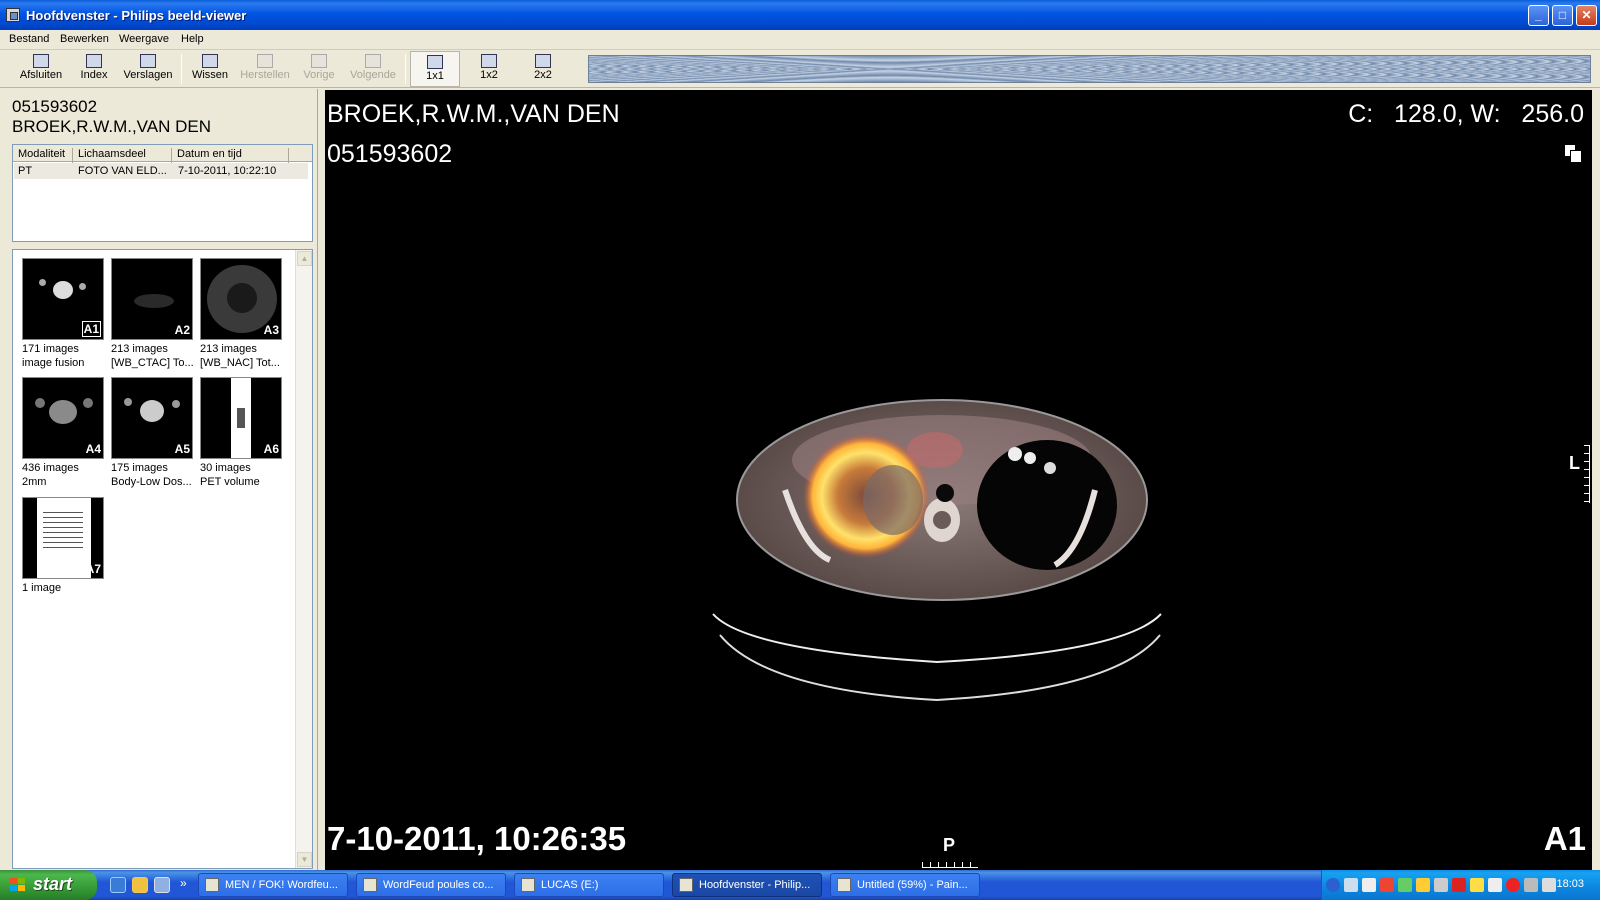 This screenshot has width=1600, height=900. Describe the element at coordinates (144, 39) in the screenshot. I see `menu-weergave: Weergave` at that location.